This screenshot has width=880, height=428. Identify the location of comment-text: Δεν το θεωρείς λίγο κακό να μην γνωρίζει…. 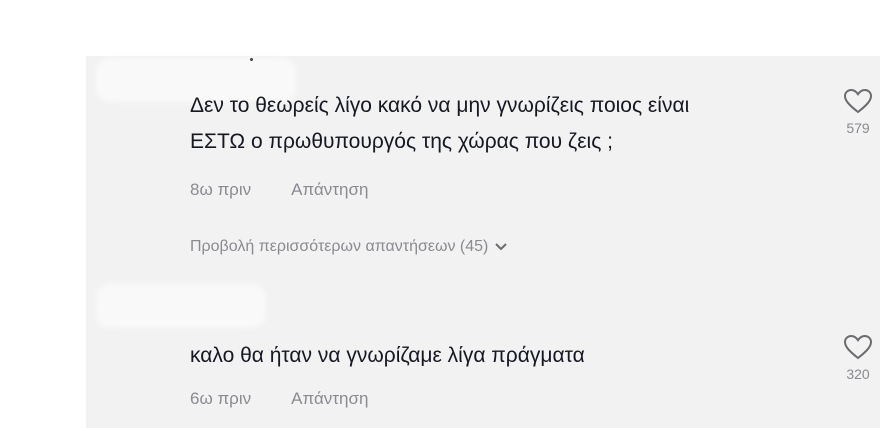
(510, 124).